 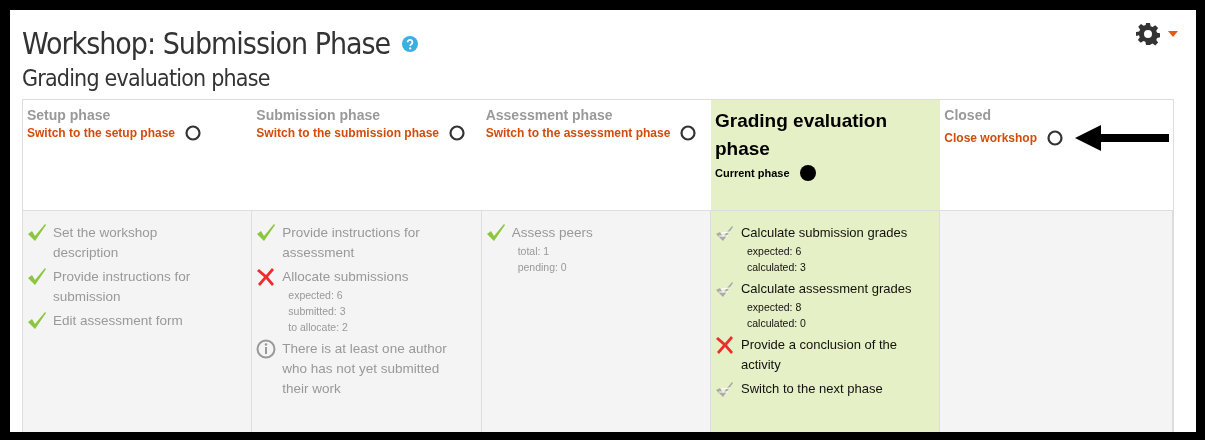 I want to click on task-detail: pending: 0, so click(x=542, y=267).